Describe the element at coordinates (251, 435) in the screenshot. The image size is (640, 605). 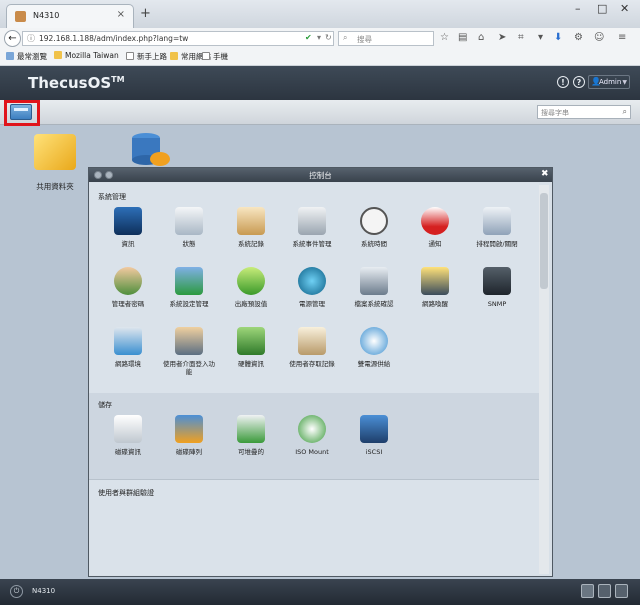
I see `item-stackable: 可堆疊的` at that location.